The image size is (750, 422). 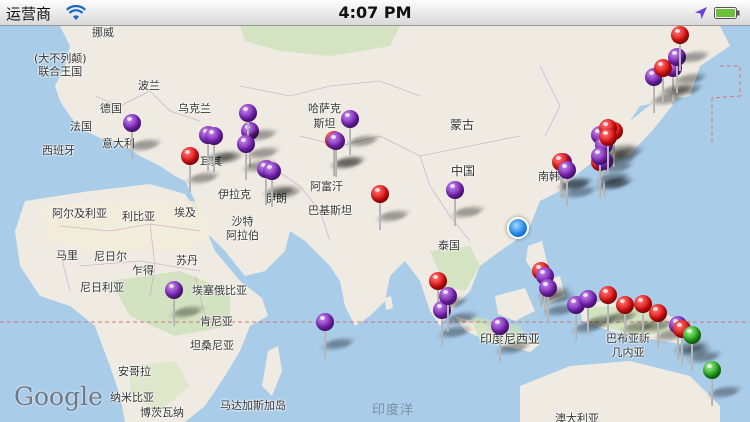 What do you see at coordinates (81, 126) in the screenshot?
I see `map-label-france: 法国` at bounding box center [81, 126].